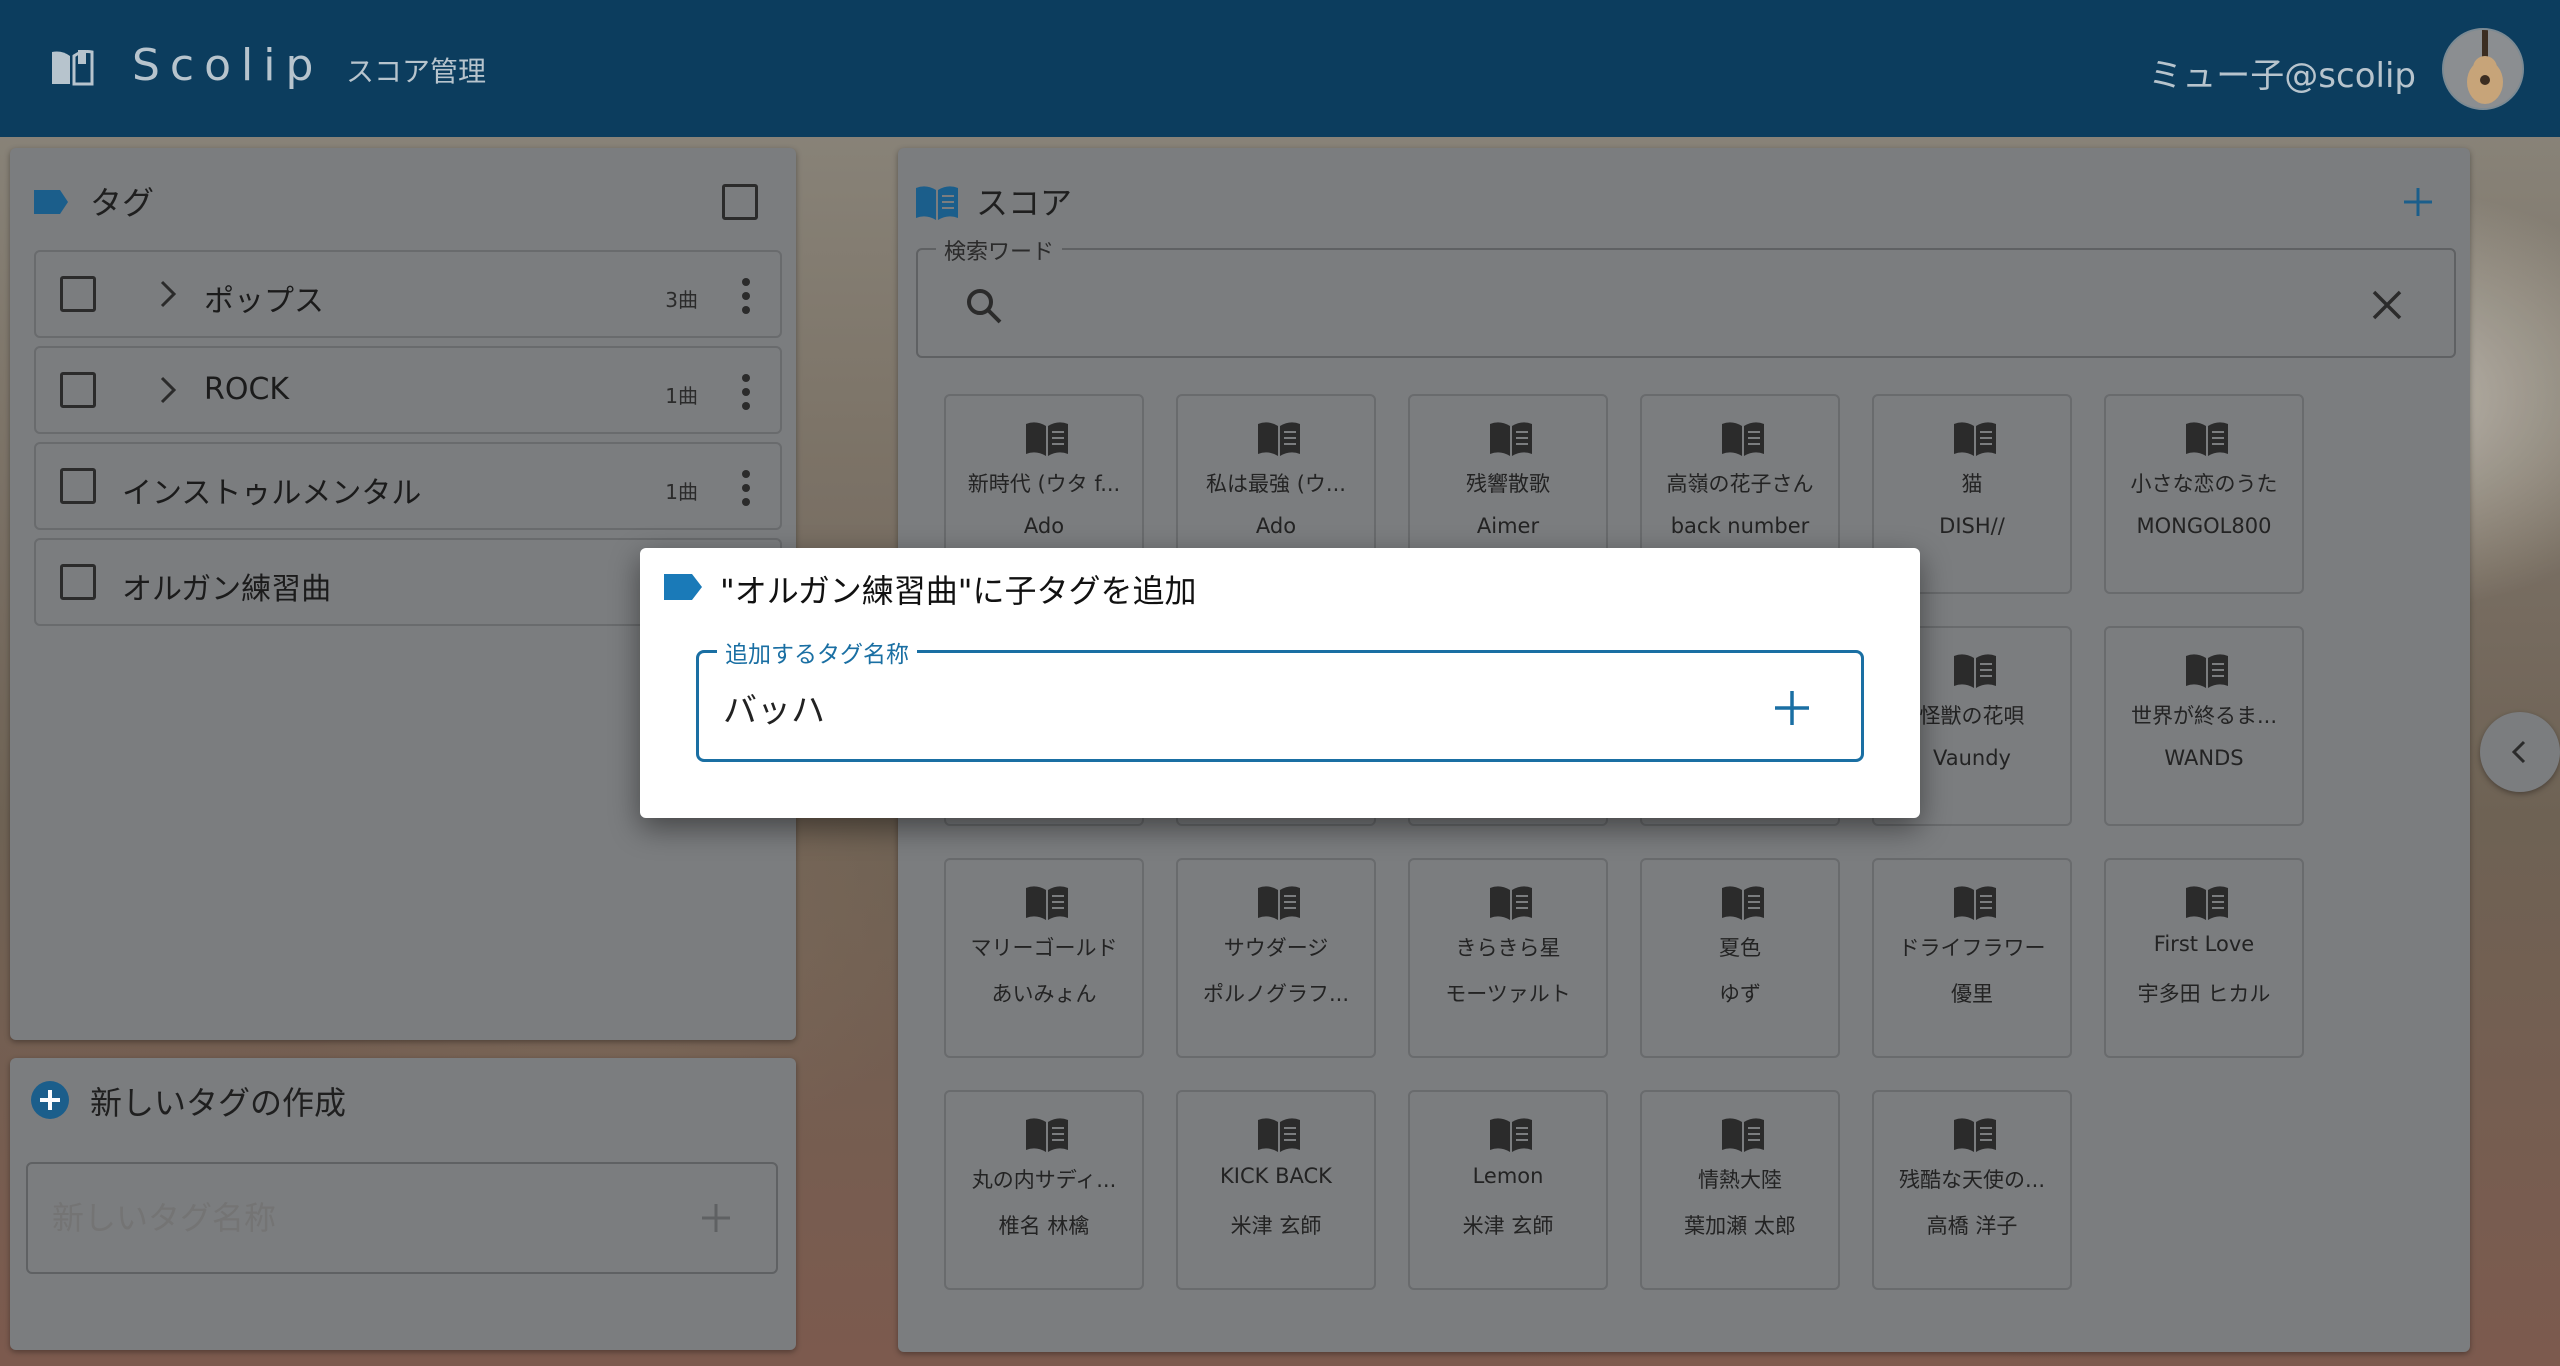 This screenshot has width=2560, height=1366. I want to click on child-tag-name-field: 追加するタグ名称, so click(1280, 698).